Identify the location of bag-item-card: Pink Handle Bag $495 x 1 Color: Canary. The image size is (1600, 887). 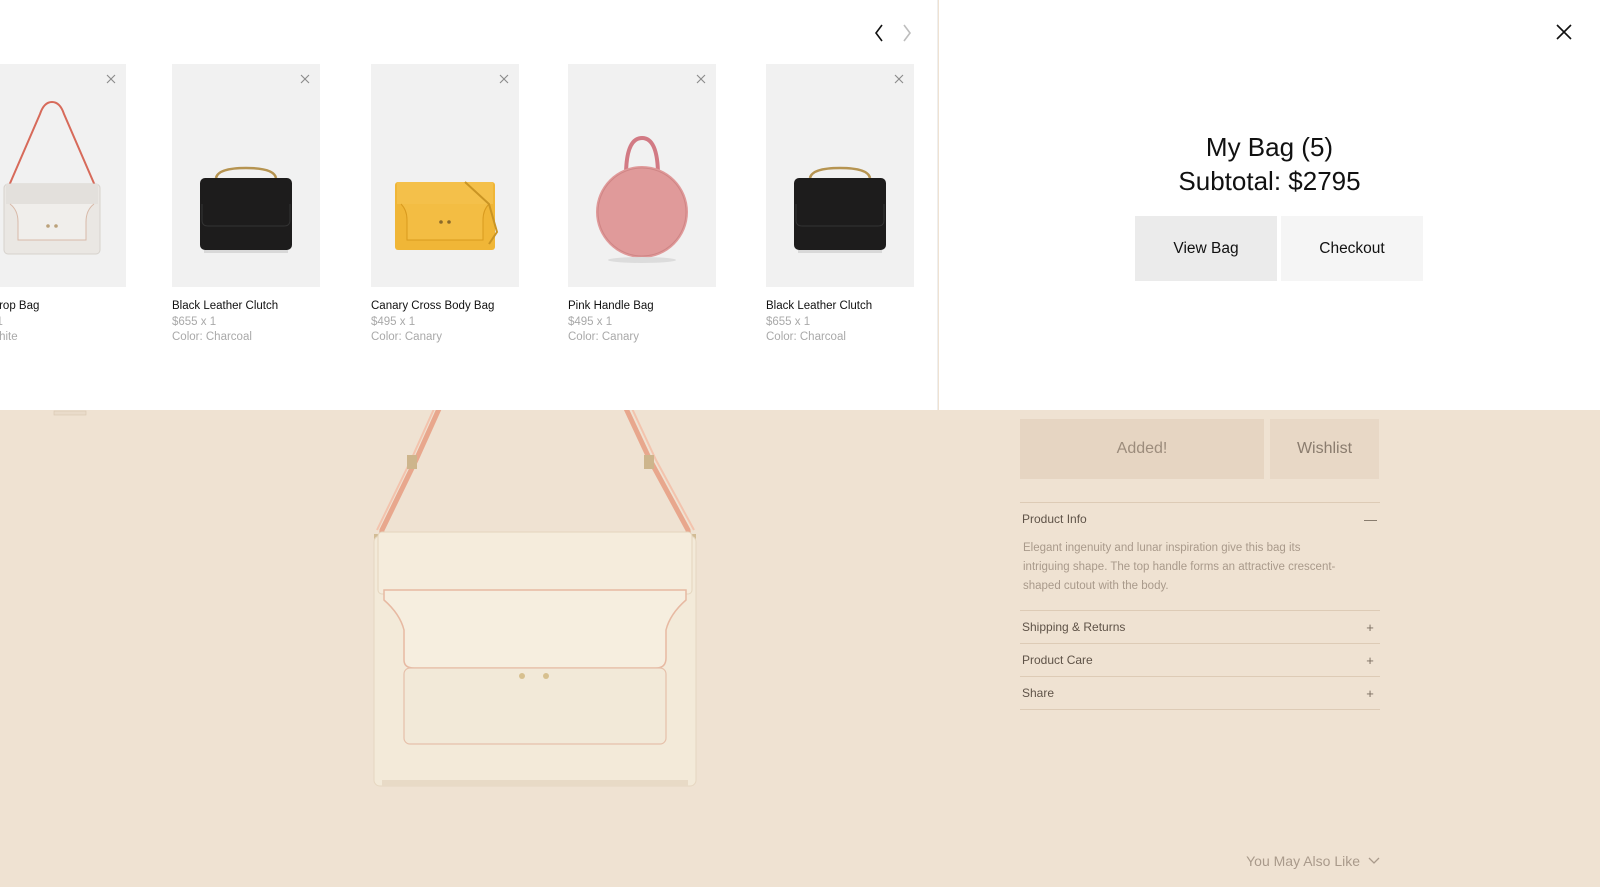
(642, 203).